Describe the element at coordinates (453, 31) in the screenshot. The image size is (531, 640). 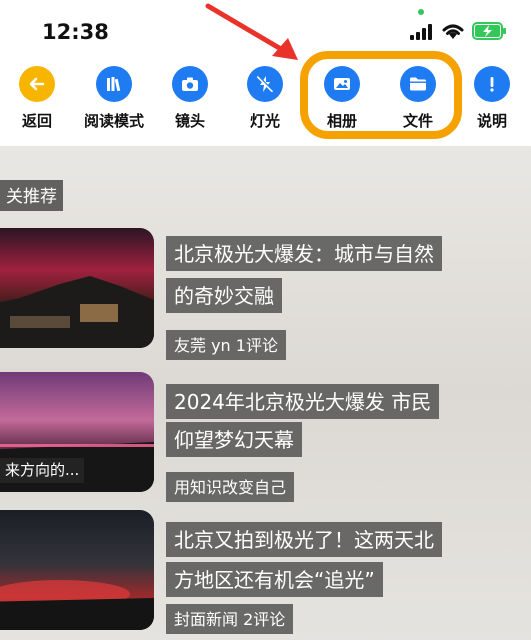
I see `wifi-icon` at that location.